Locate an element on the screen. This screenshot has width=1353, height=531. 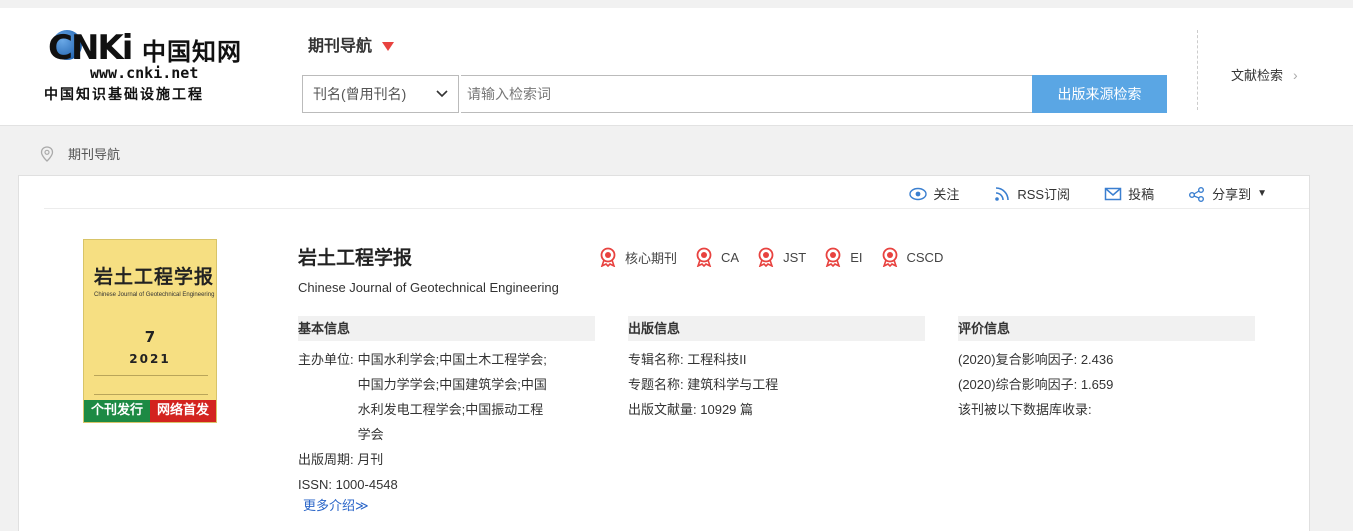
sponsor-line: 中国水利学会;中国土木工程学会; is located at coordinates (452, 359).